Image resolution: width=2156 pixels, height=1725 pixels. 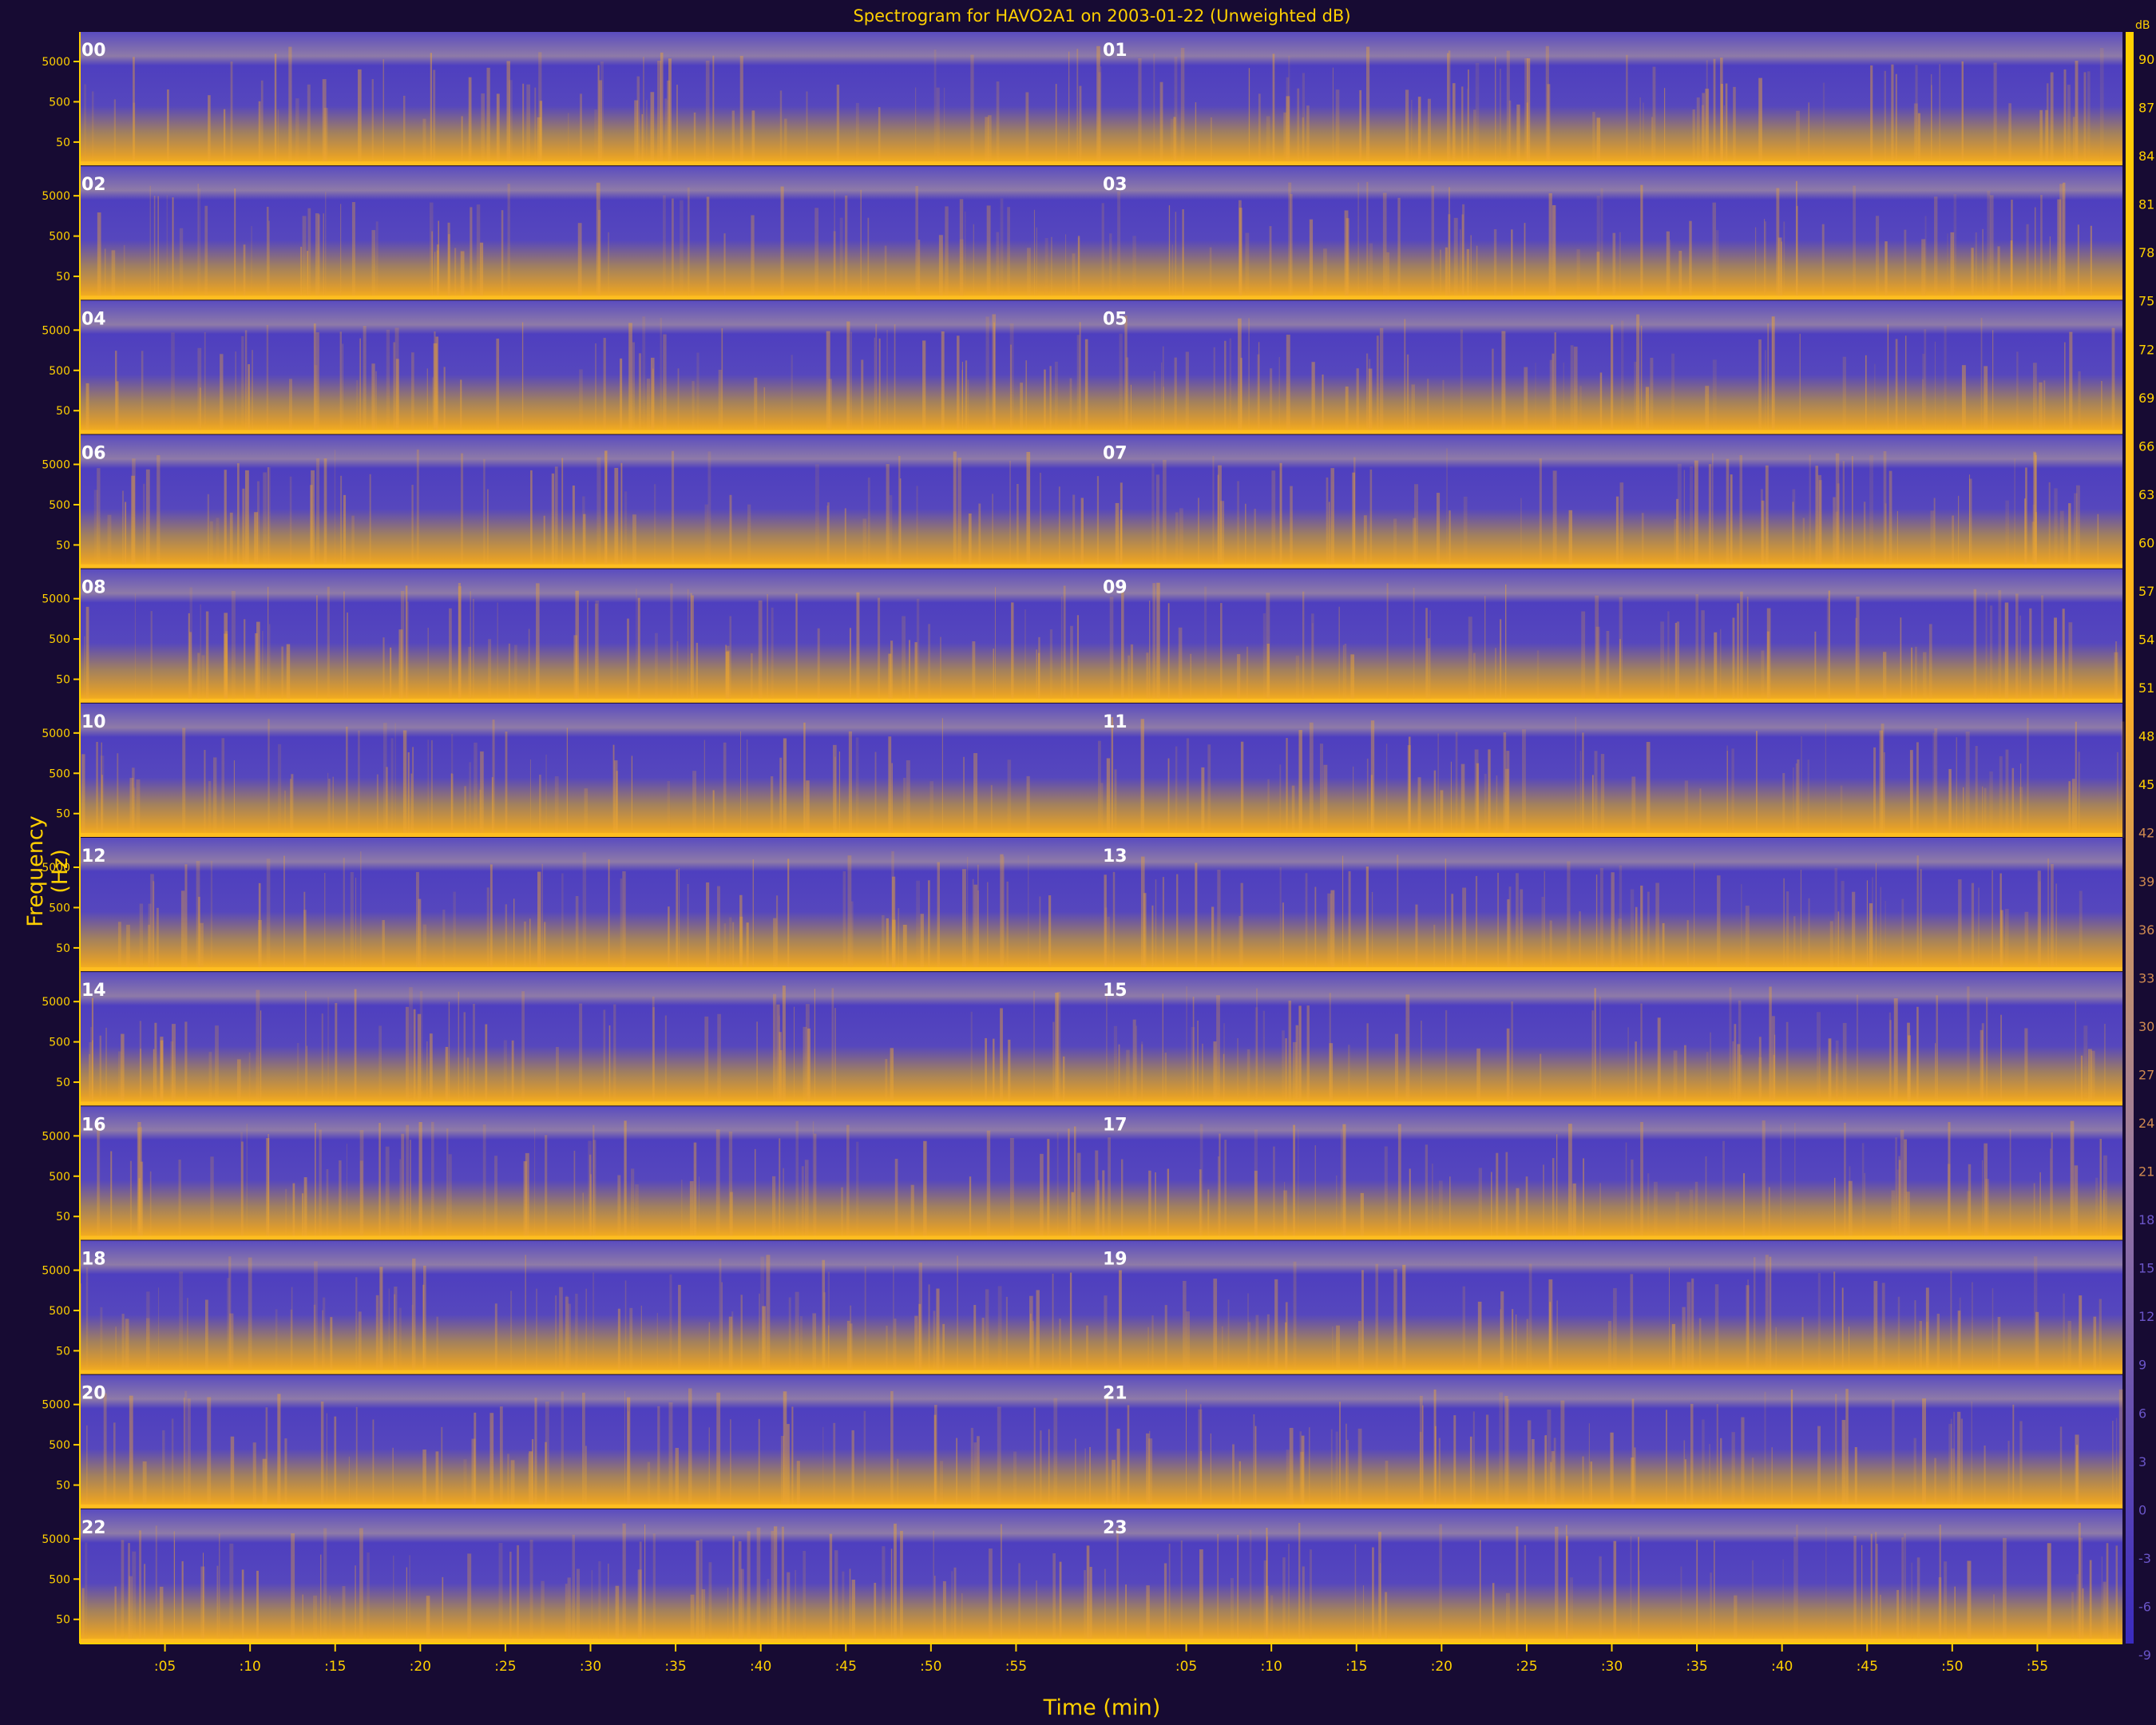 I want to click on y-tick-label: 500, so click(x=59, y=1446).